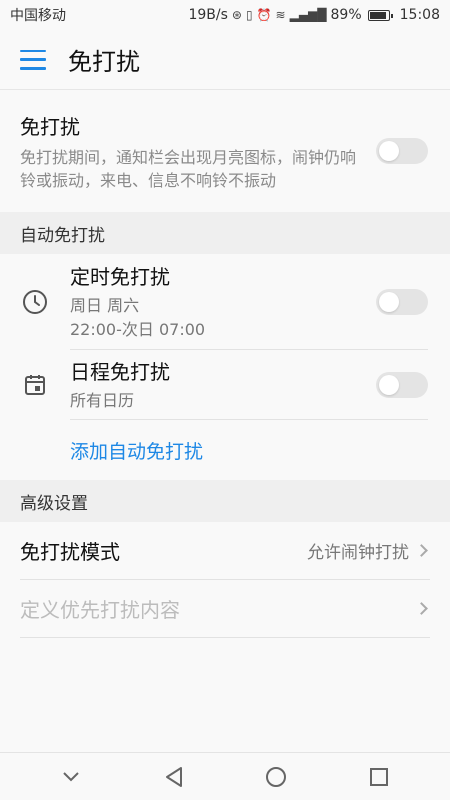 The image size is (450, 800). What do you see at coordinates (100, 610) in the screenshot?
I see `priority-content-label: 定义优先打扰内容` at bounding box center [100, 610].